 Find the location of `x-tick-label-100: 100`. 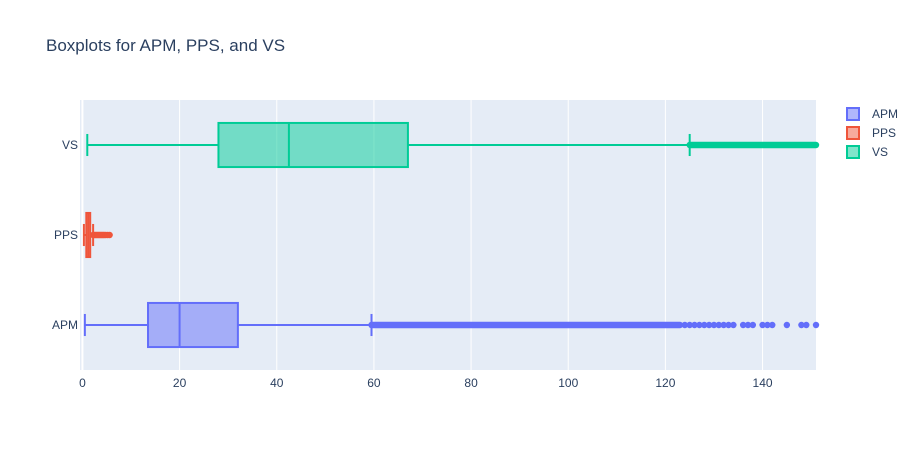

x-tick-label-100: 100 is located at coordinates (568, 383).